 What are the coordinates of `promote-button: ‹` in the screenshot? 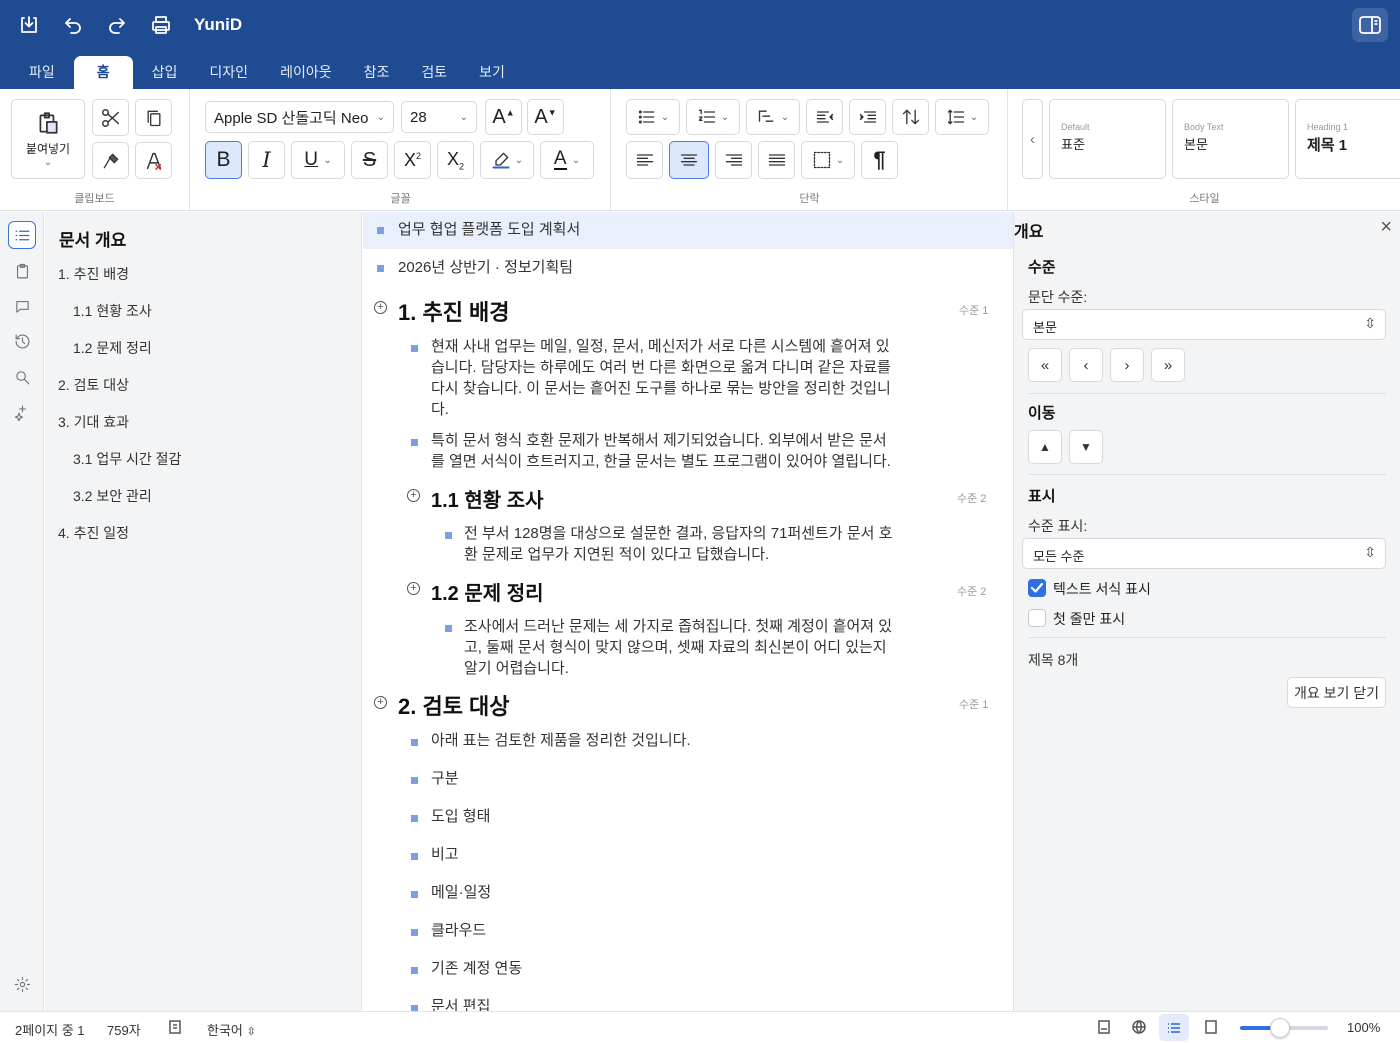 It's located at (1086, 365).